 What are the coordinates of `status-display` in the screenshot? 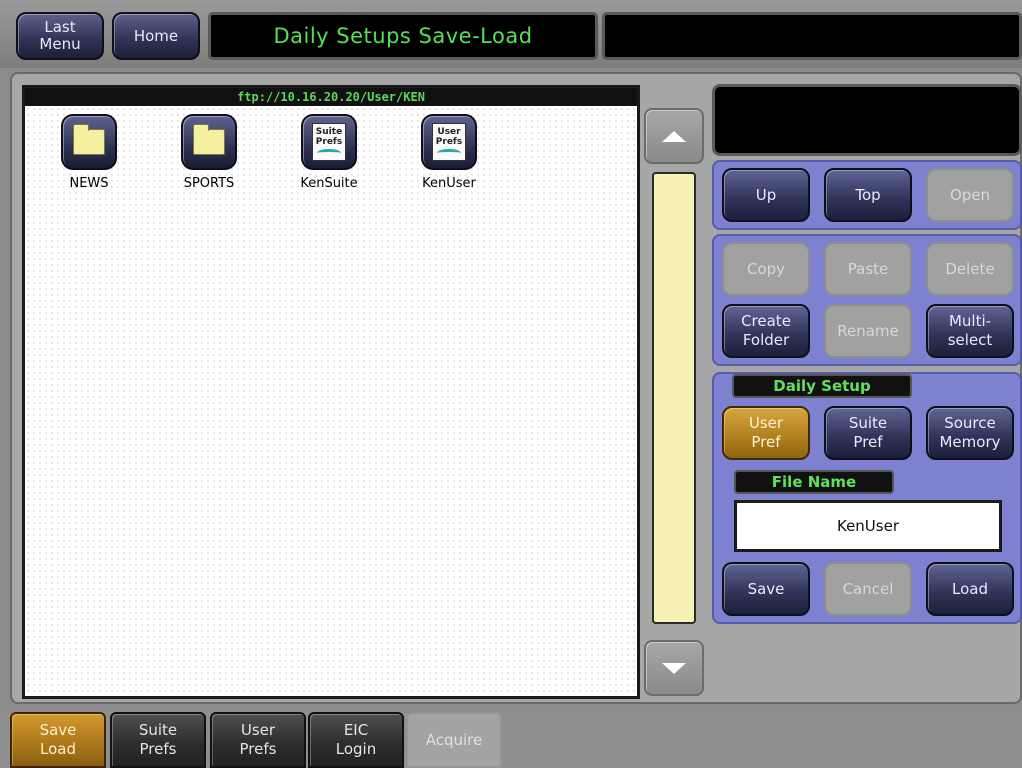 It's located at (867, 120).